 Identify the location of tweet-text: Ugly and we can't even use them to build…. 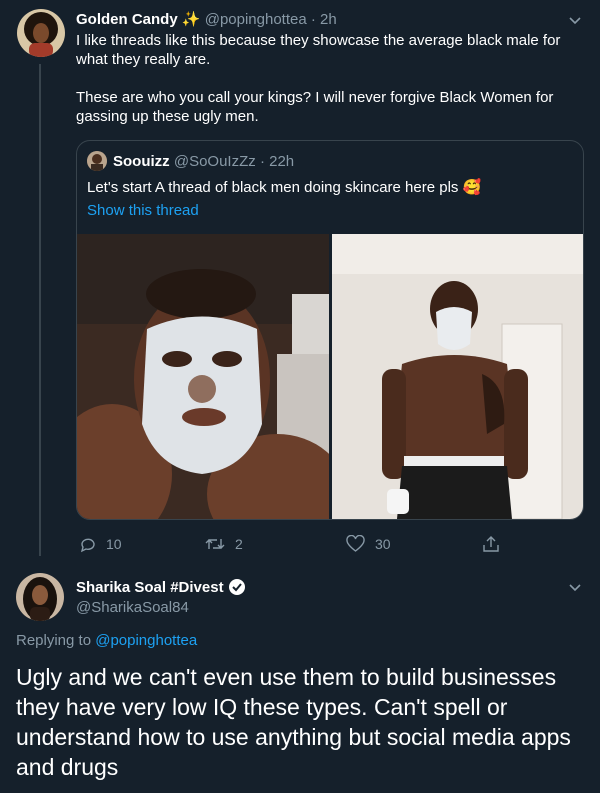
(293, 722).